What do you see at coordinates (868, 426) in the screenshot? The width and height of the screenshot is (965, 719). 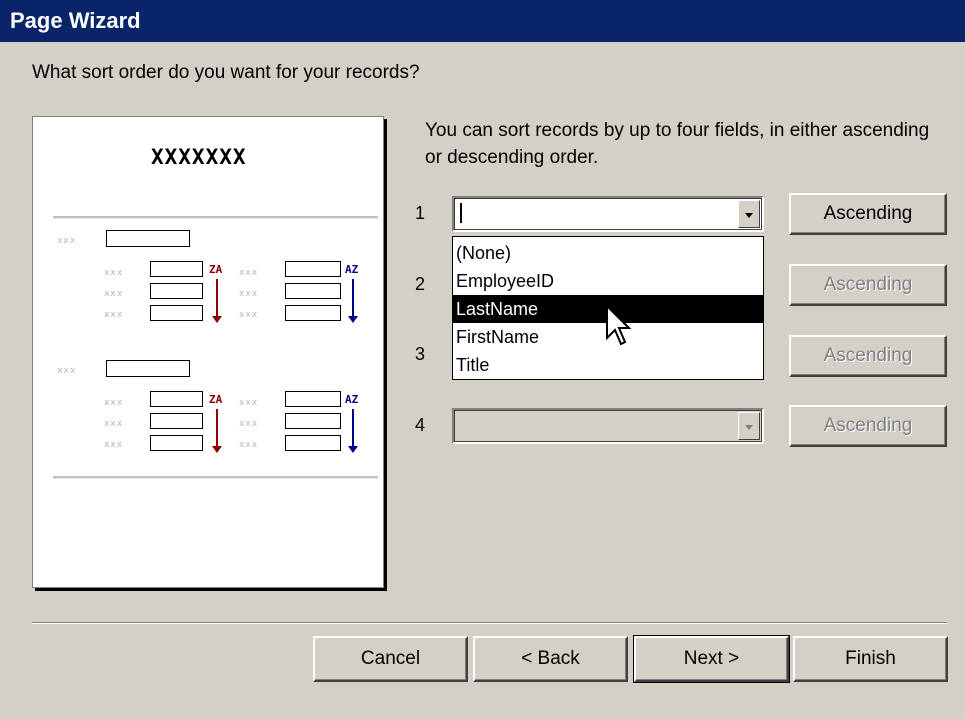 I see `sort-order-4-button: Ascending` at bounding box center [868, 426].